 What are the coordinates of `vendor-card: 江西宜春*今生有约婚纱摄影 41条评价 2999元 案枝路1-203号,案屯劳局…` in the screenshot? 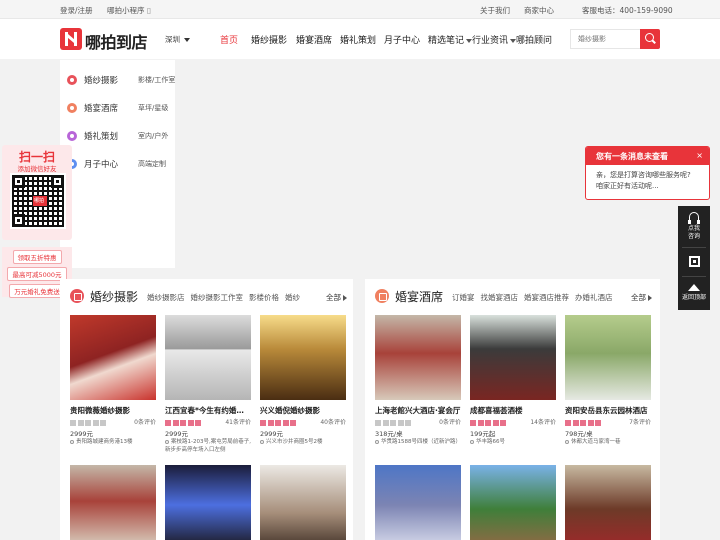 It's located at (208, 385).